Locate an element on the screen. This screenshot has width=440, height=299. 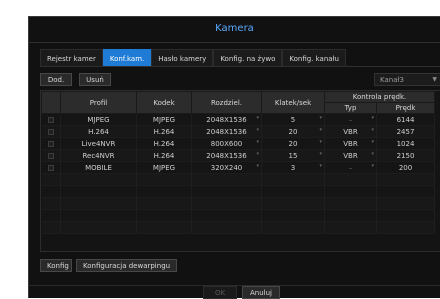
header-select is located at coordinates (51, 102).